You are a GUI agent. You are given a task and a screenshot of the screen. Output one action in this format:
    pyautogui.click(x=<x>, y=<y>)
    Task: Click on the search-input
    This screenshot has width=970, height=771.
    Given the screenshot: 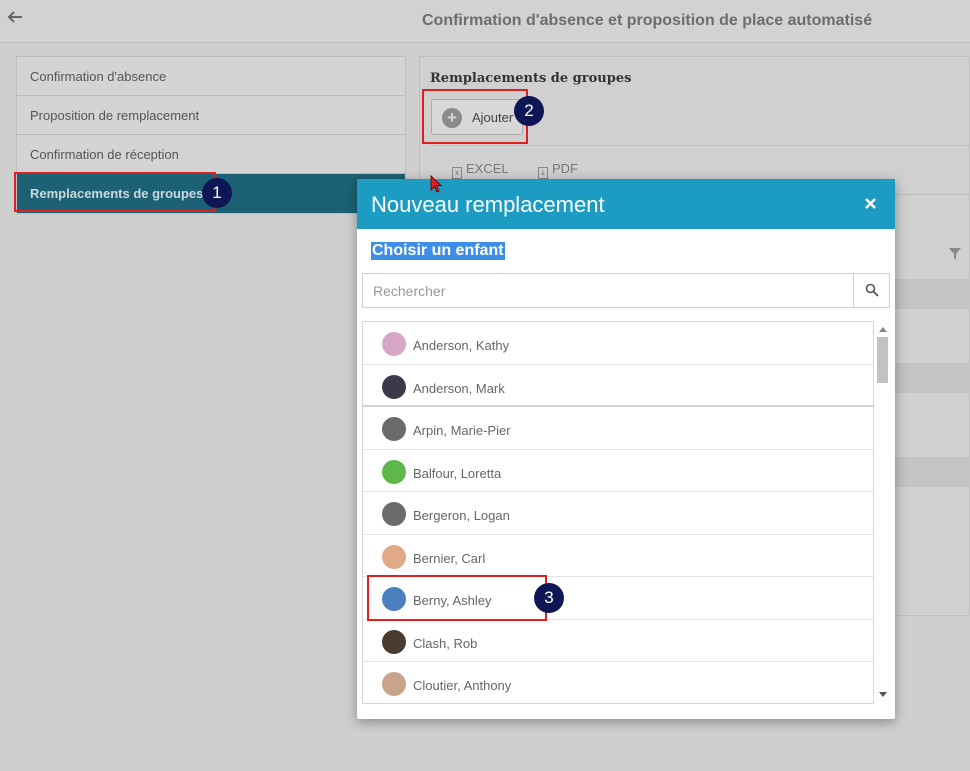 What is the action you would take?
    pyautogui.click(x=608, y=290)
    